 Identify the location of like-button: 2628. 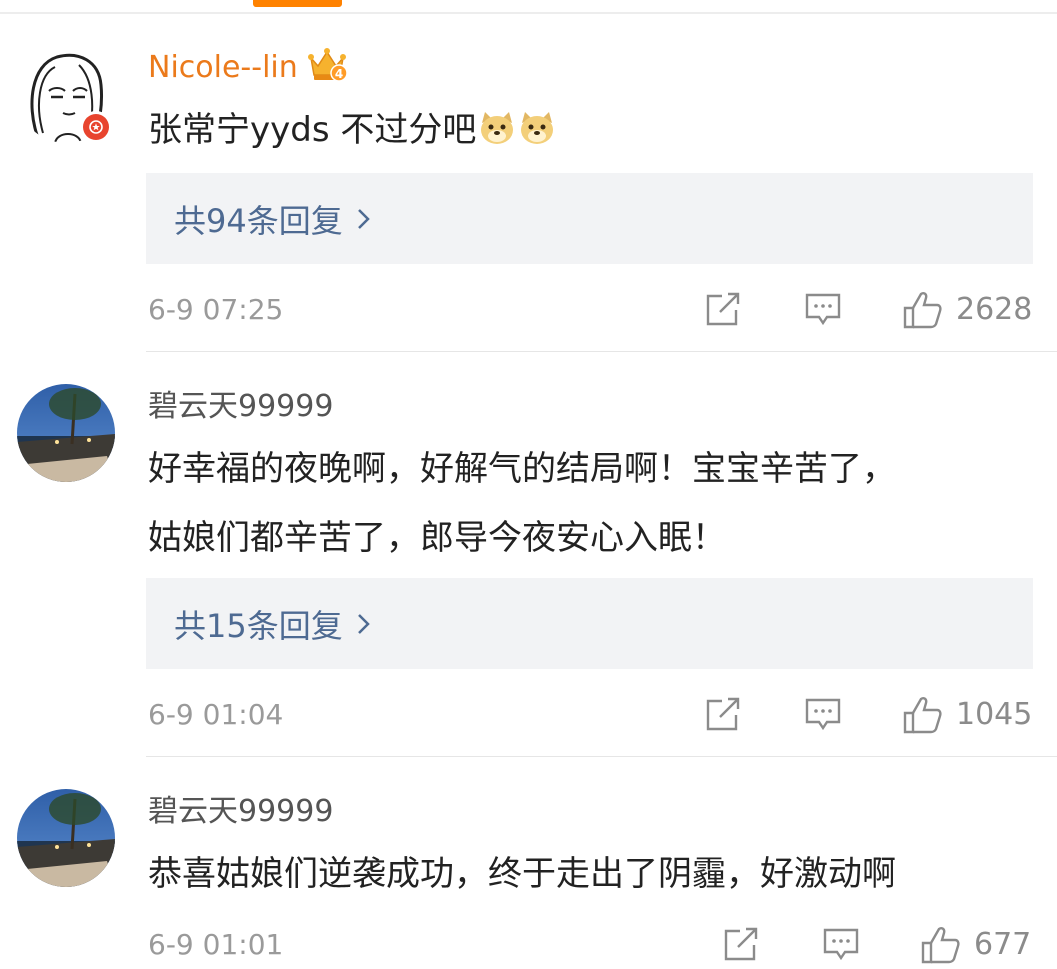
(967, 310).